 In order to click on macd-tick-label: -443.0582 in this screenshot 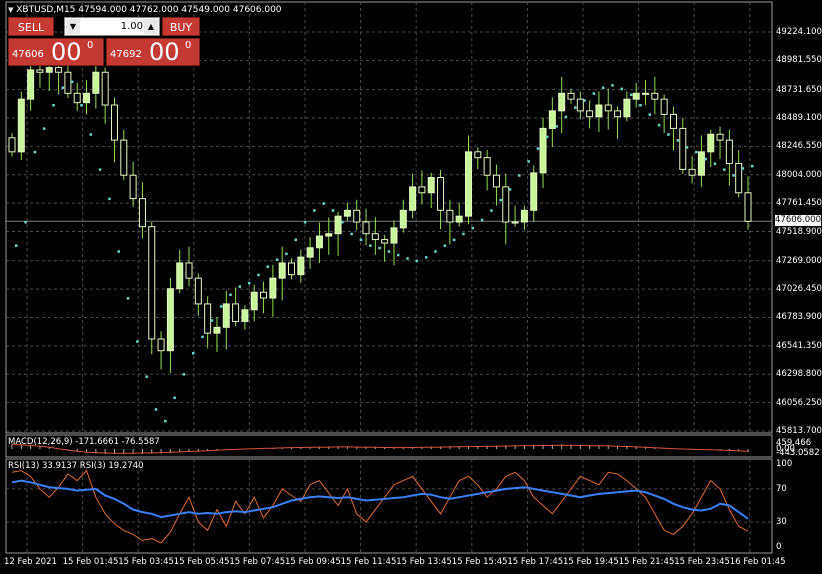, I will do `click(798, 453)`.